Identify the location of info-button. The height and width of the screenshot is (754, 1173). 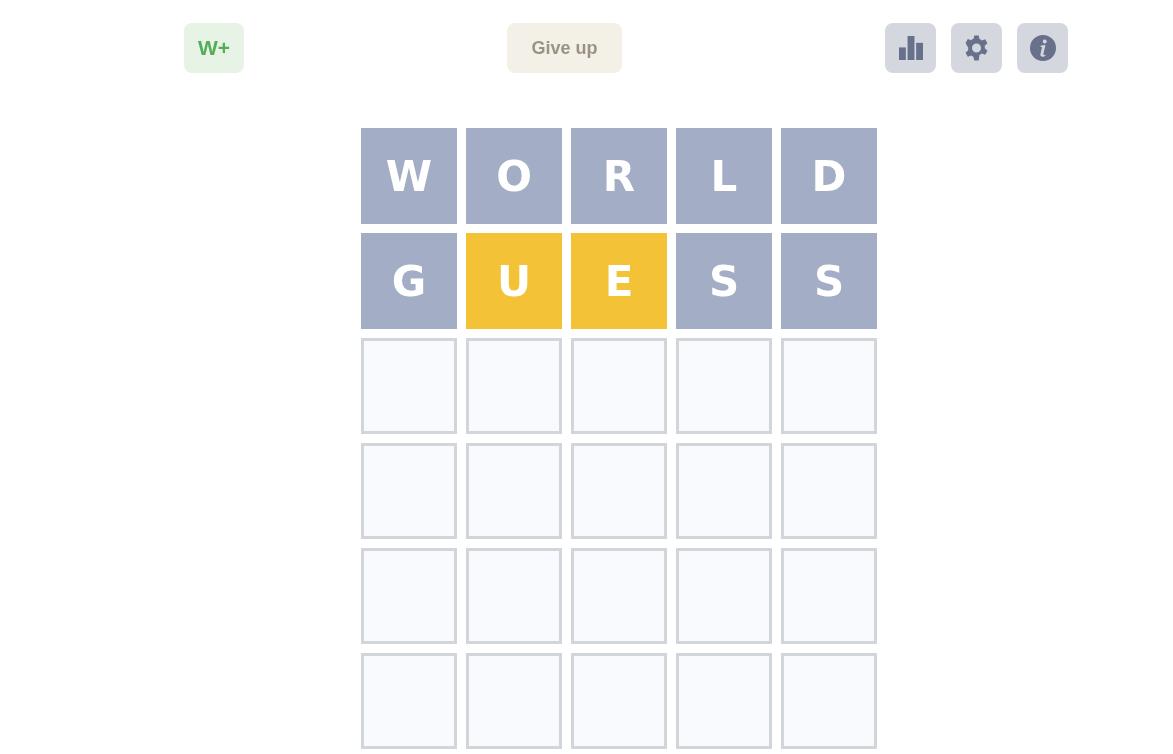
(1042, 48).